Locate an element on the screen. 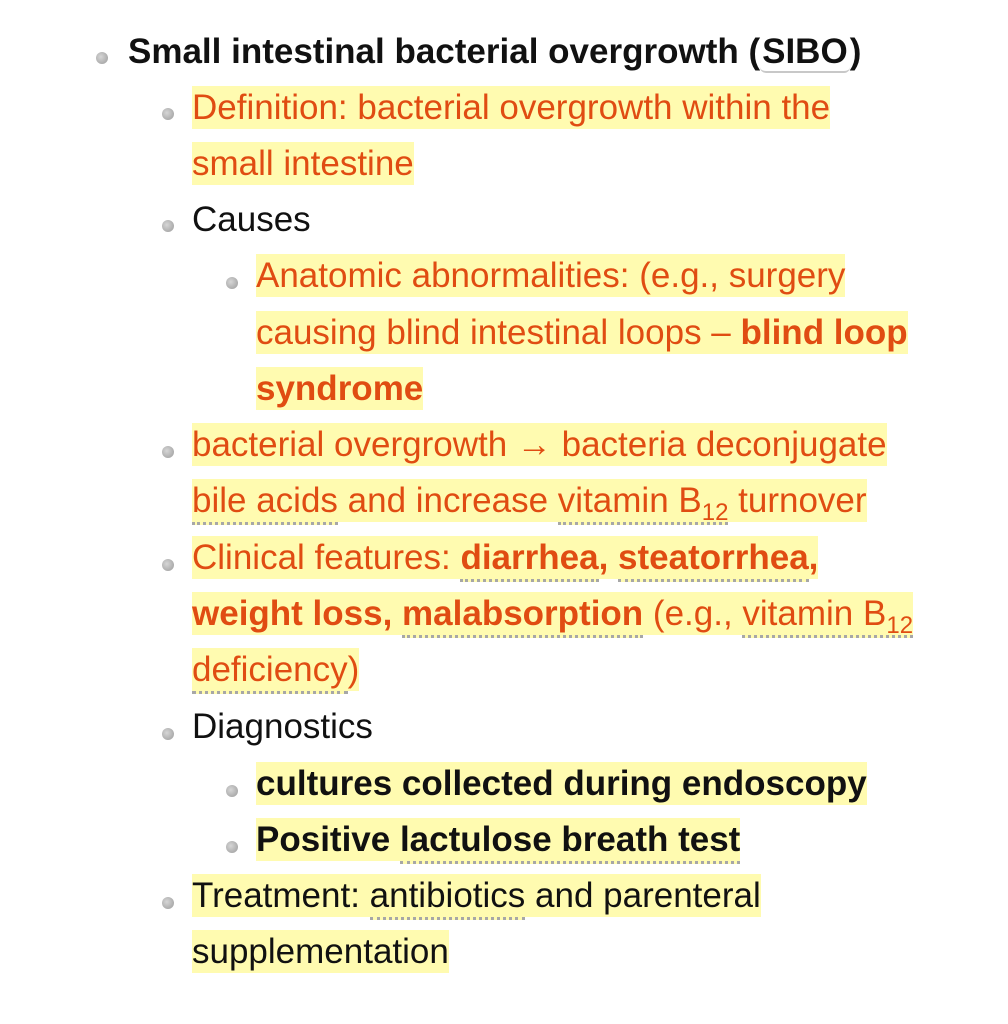  vitamin-b-text: vitamin B is located at coordinates (629, 500).